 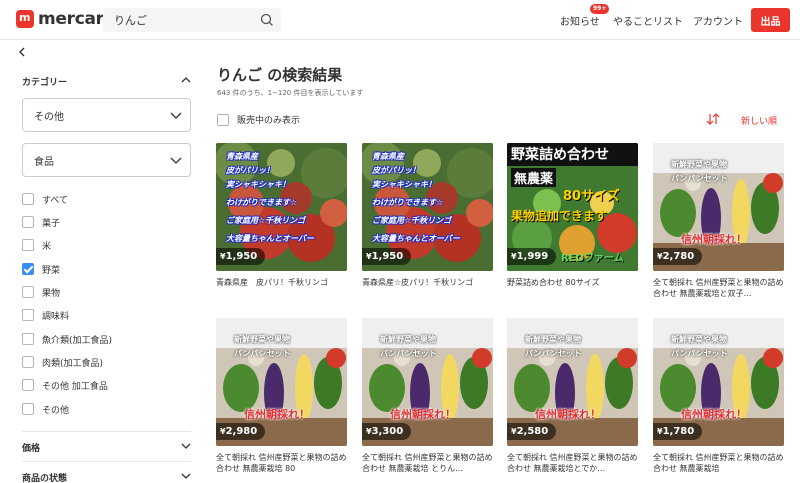 I want to click on item-thumbnail: 新鮮野菜や果物 パンパンセット 信州朝採れ！ ¥1,780, so click(x=718, y=382).